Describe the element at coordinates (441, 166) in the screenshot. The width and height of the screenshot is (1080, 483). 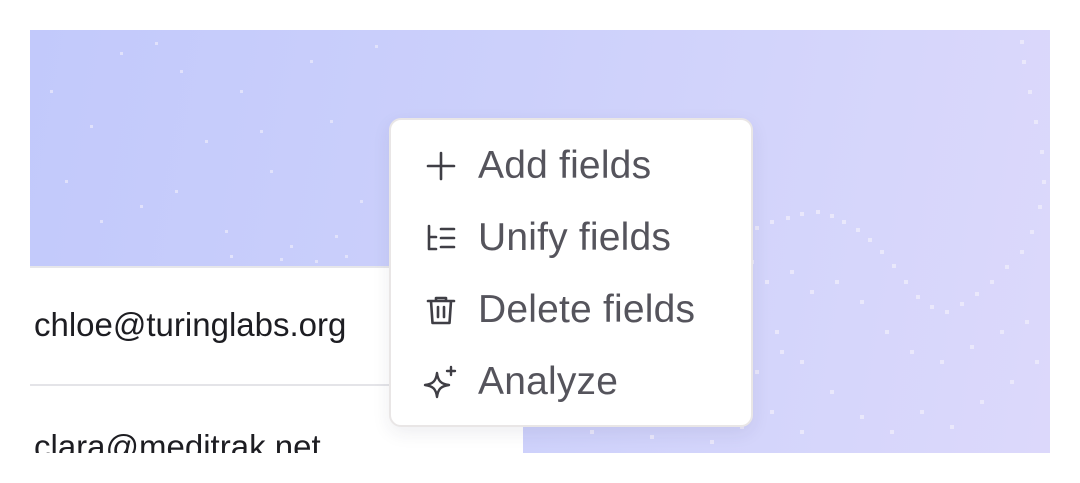
I see `plus-icon` at that location.